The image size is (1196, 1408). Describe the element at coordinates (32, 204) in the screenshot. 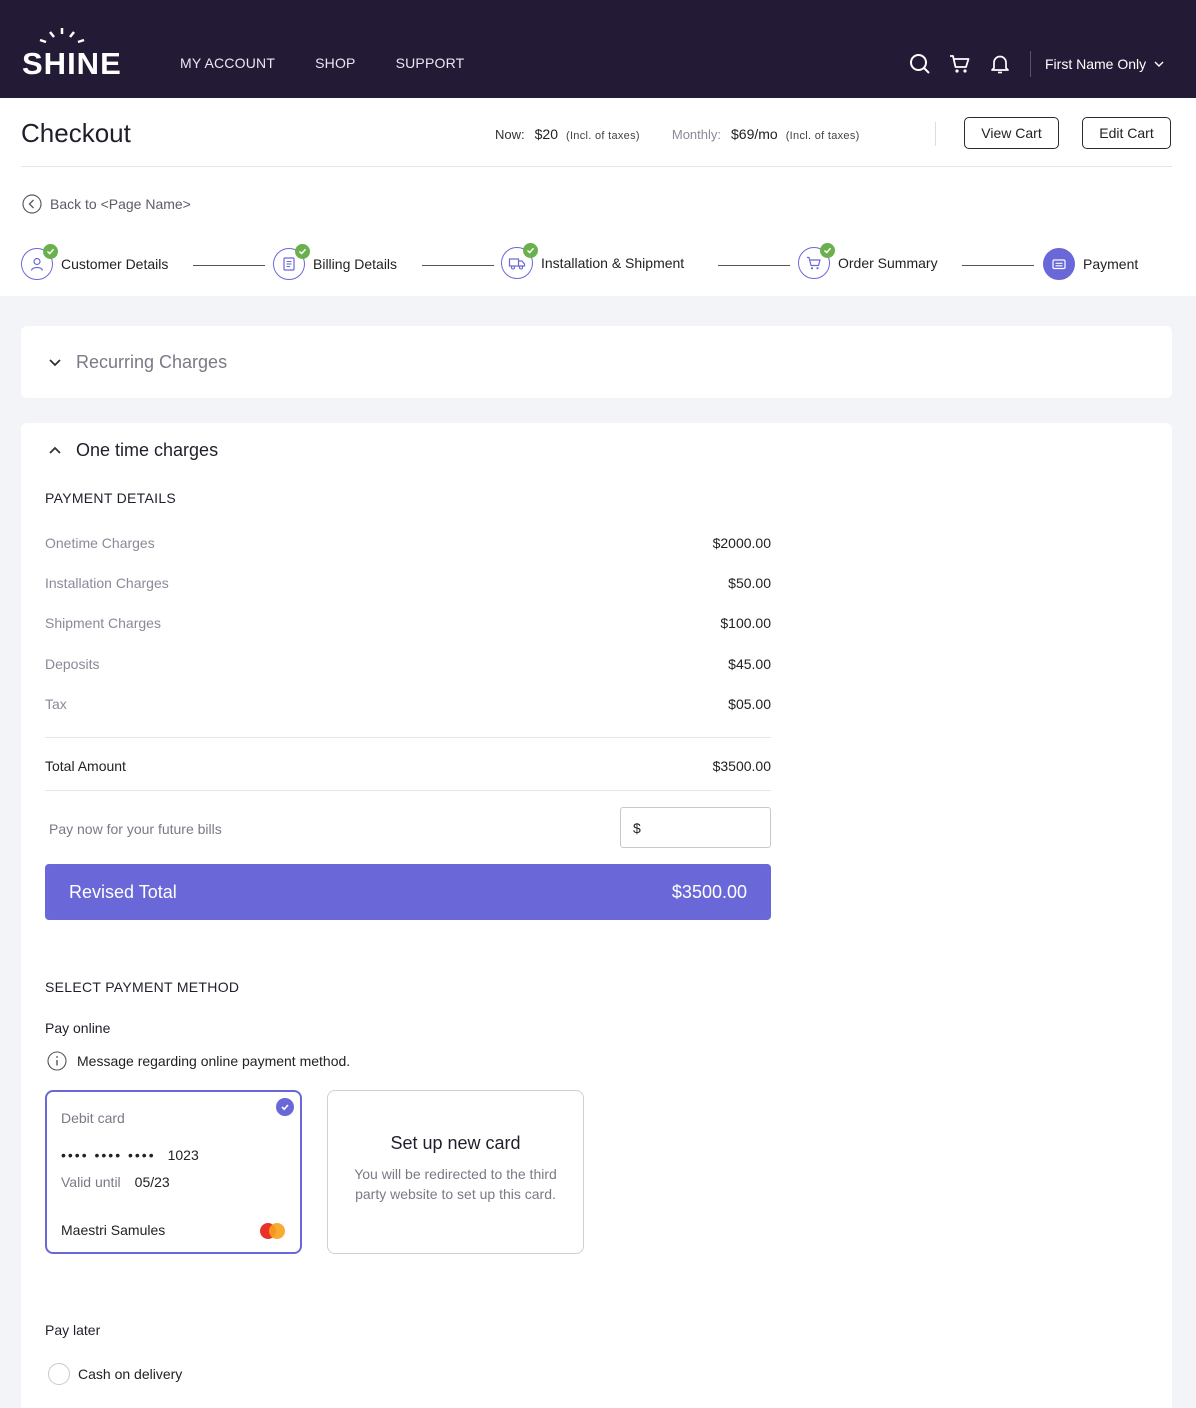

I see `back-arrow-icon` at that location.